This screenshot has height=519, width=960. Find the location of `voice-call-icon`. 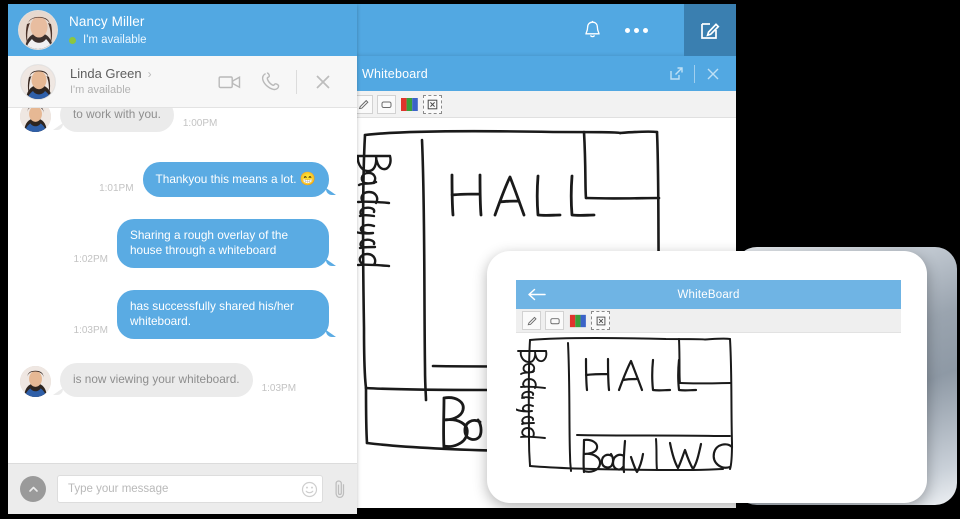

voice-call-icon is located at coordinates (270, 82).